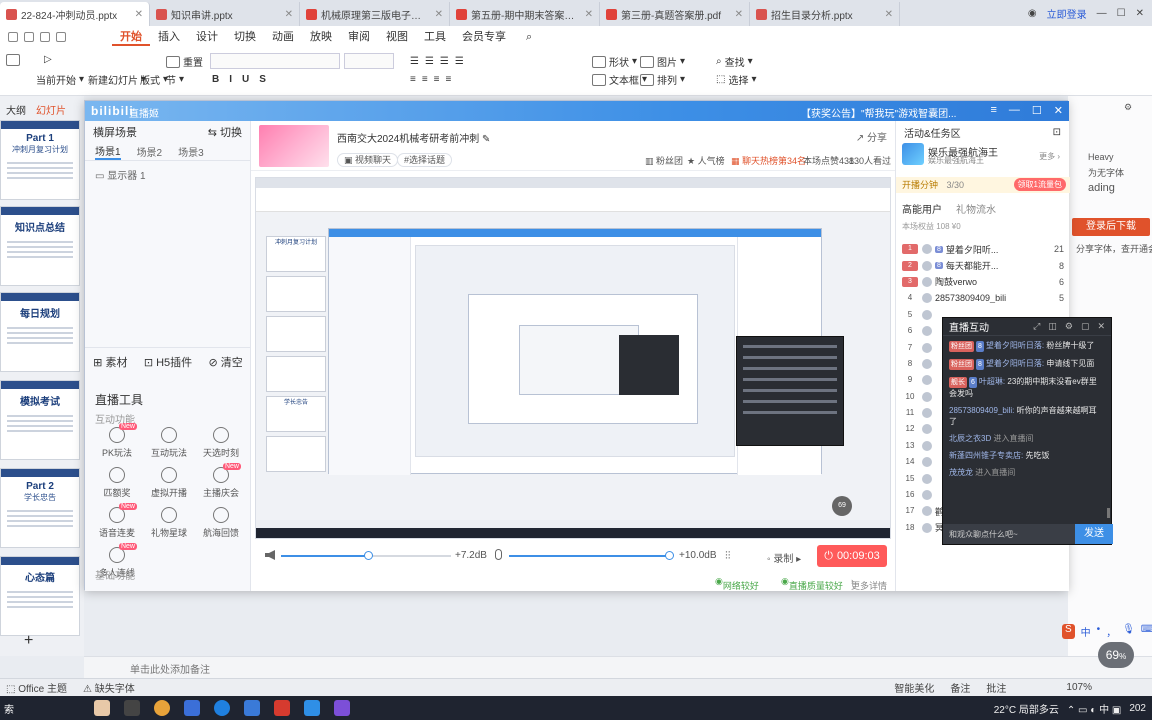  I want to click on menu-item-10: 会员专享, so click(484, 37).